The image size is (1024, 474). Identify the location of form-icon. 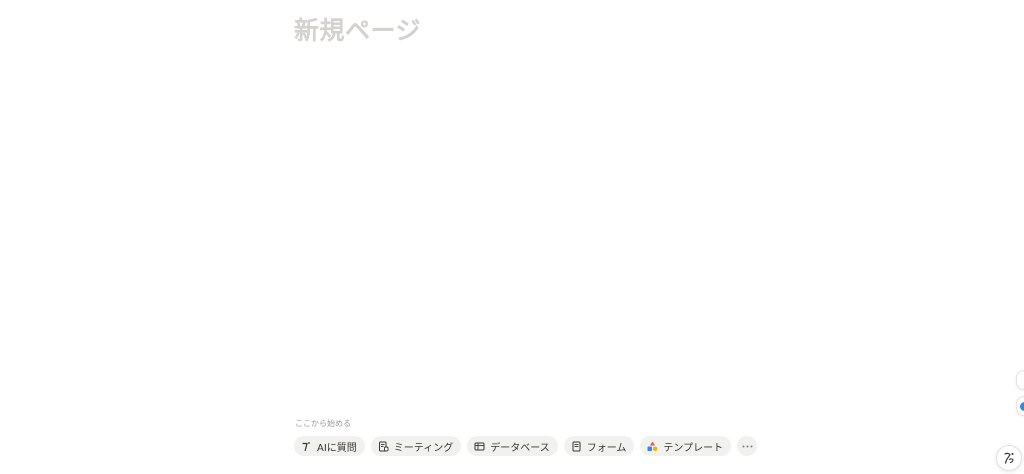
(576, 446).